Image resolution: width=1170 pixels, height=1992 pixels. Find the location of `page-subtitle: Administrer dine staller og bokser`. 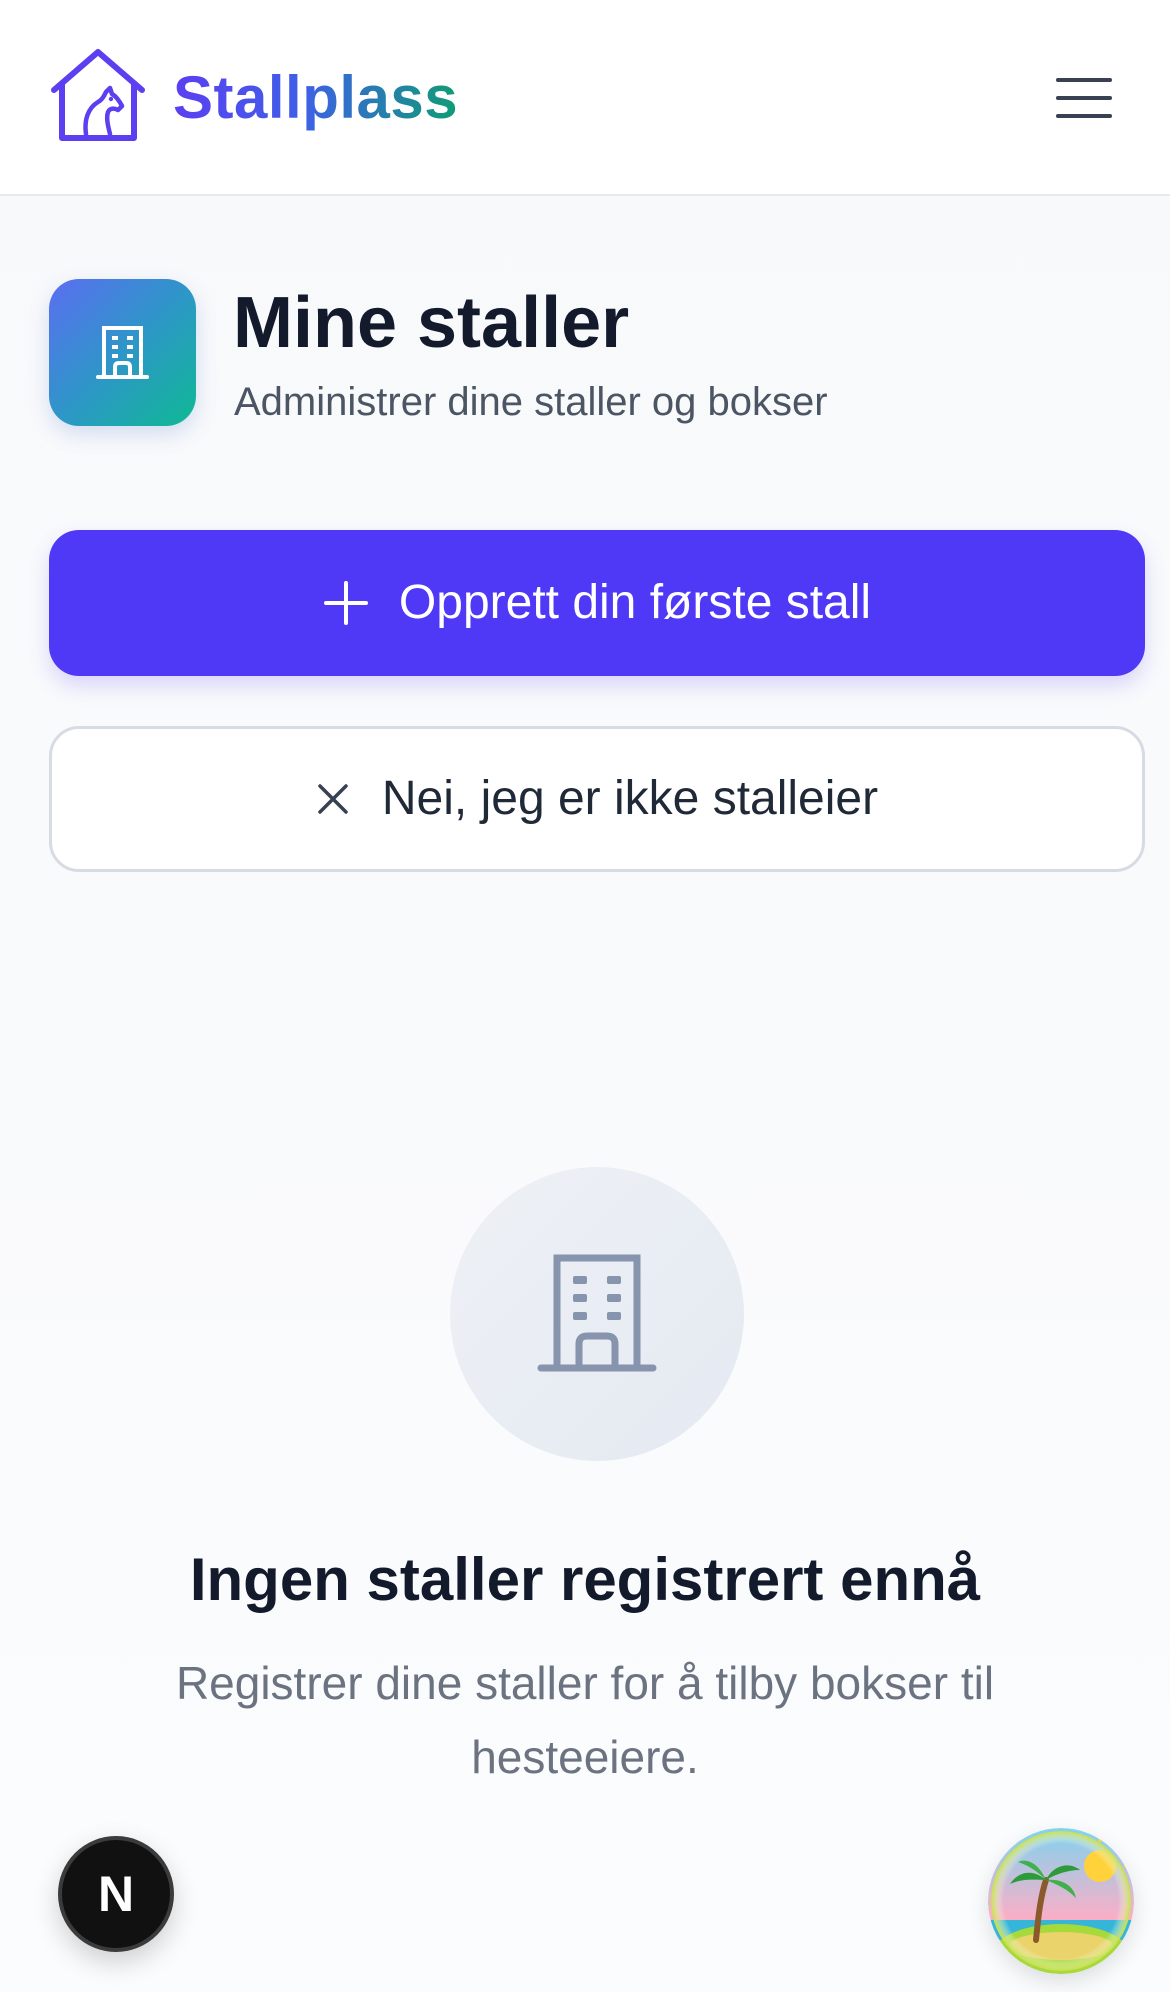

page-subtitle: Administrer dine staller og bokser is located at coordinates (531, 402).